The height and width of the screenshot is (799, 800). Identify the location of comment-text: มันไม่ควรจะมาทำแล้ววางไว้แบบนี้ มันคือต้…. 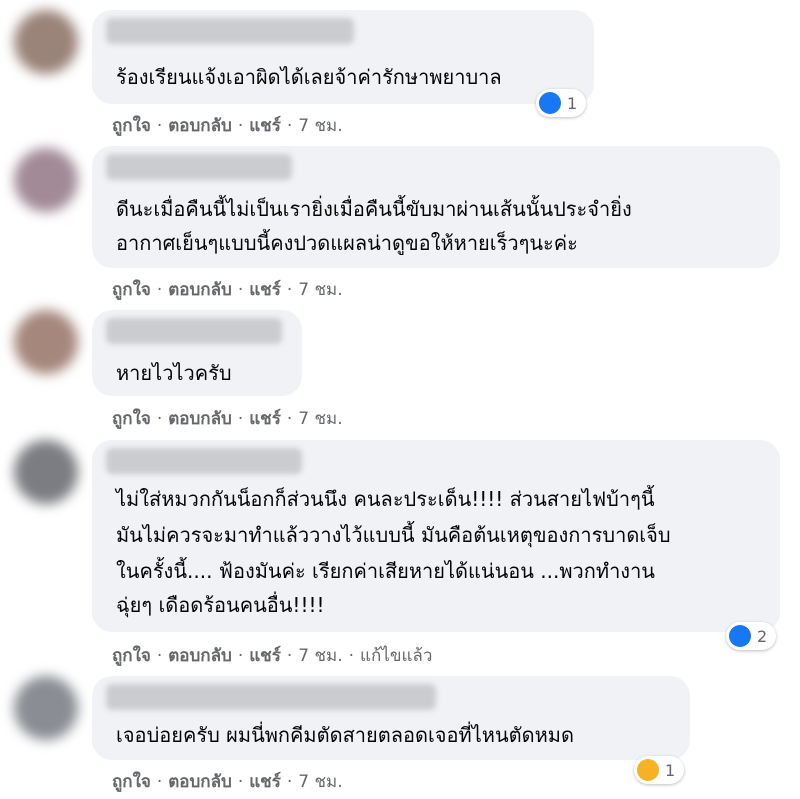
(393, 535).